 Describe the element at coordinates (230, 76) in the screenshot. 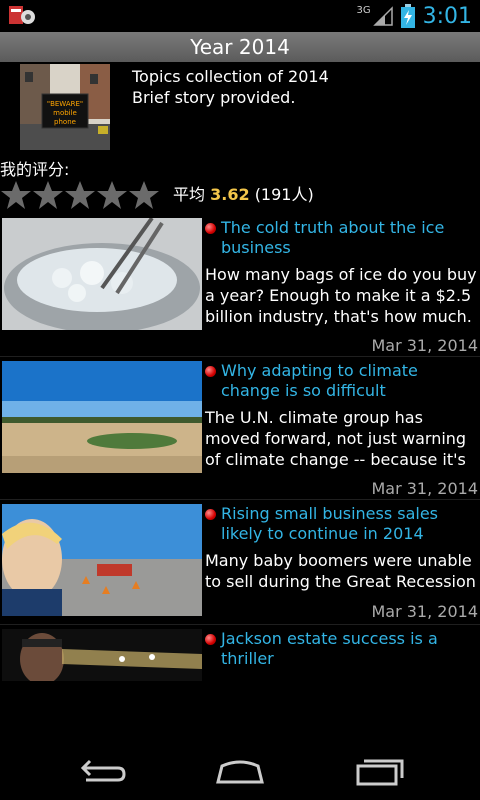

I see `topic-line-1: Topics collection of 2014` at that location.